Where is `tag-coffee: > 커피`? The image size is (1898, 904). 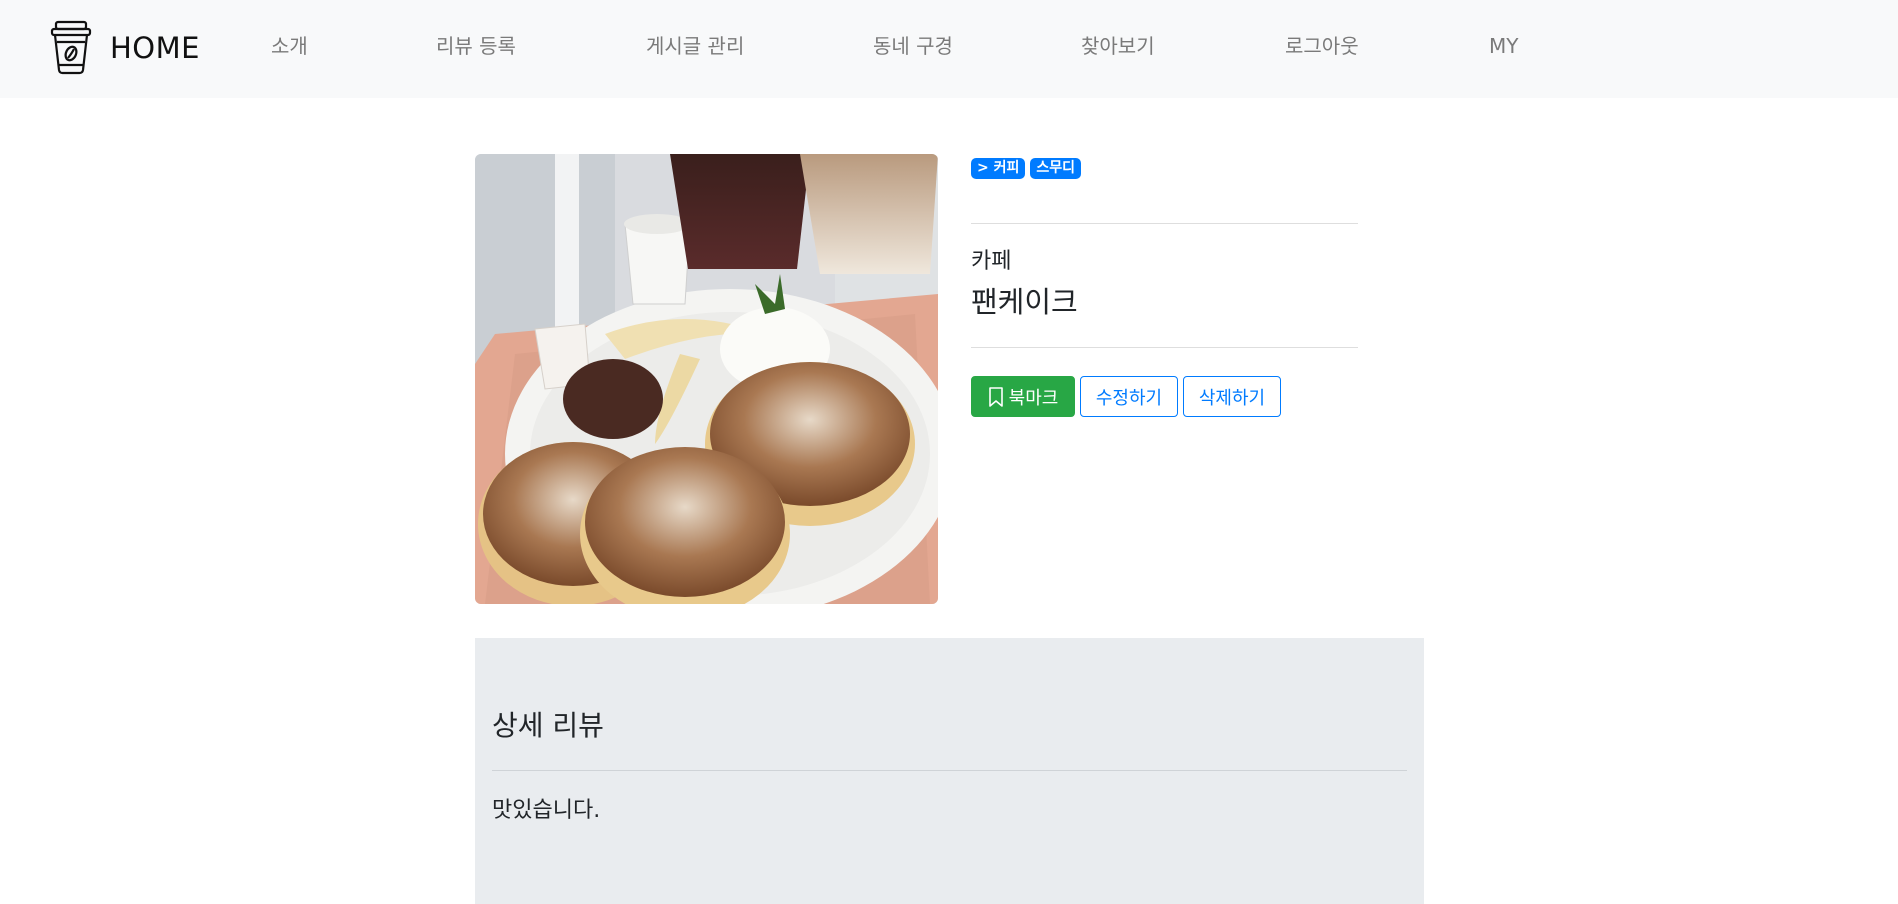 tag-coffee: > 커피 is located at coordinates (998, 168).